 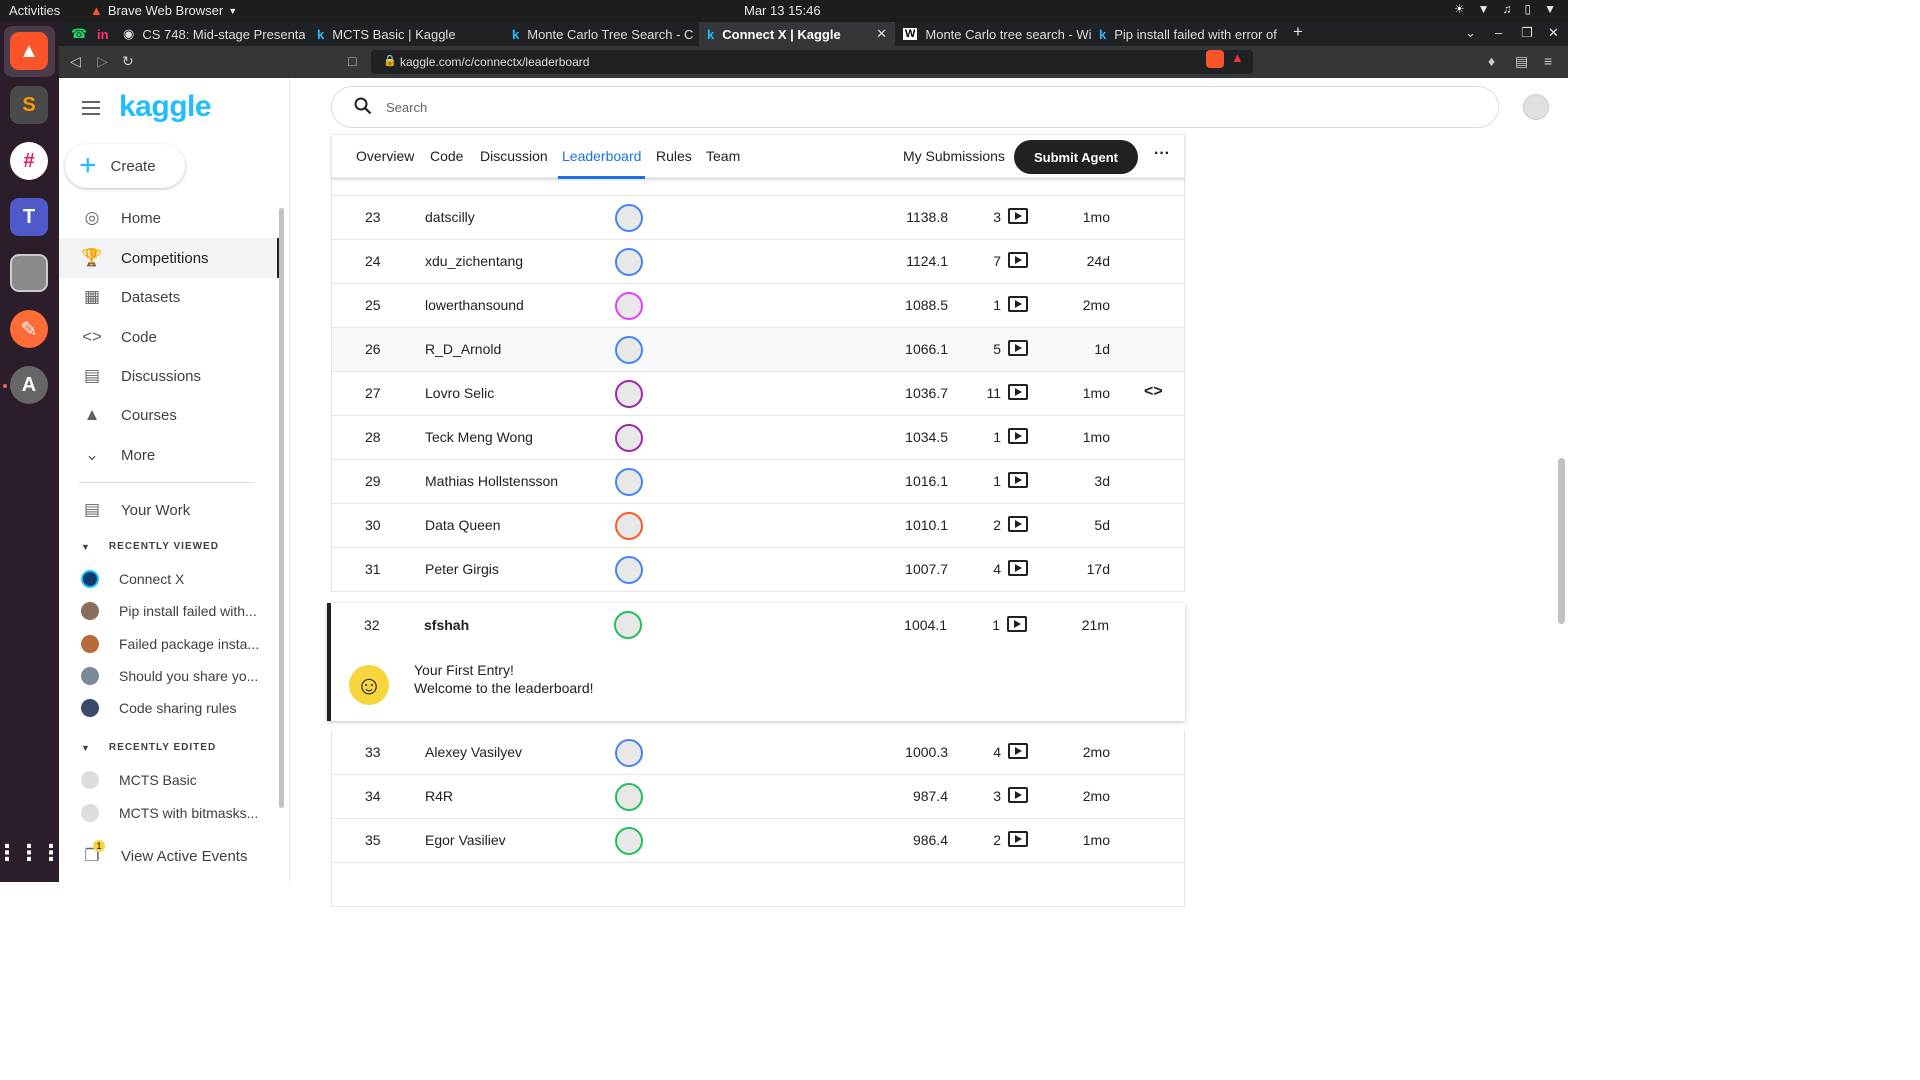 I want to click on table-row: 23 datscilly 1138.8 3 1mo, so click(x=758, y=218).